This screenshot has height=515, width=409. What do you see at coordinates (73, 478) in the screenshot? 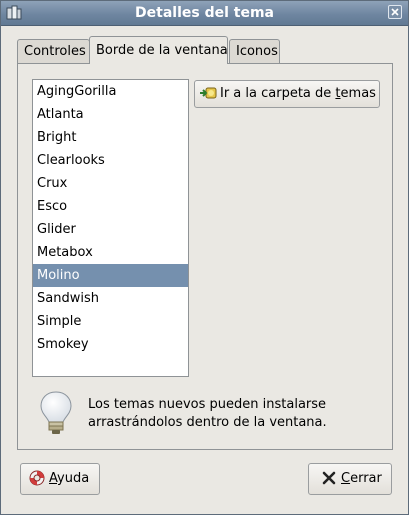
I see `help-label: yuda` at bounding box center [73, 478].